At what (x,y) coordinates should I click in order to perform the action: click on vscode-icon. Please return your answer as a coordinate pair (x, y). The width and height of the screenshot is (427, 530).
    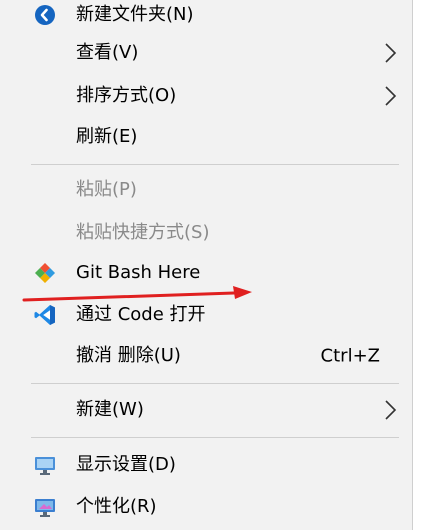
    Looking at the image, I should click on (45, 315).